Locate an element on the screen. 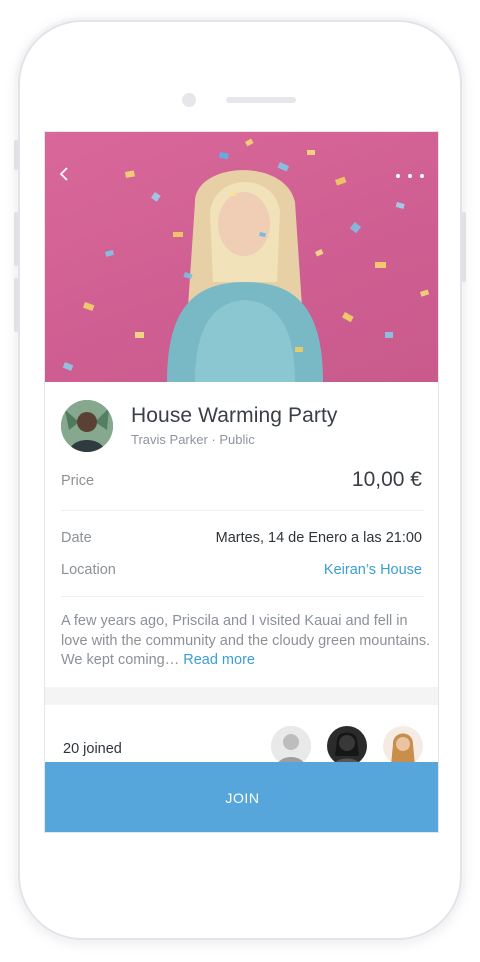  joined-count: 20 joined is located at coordinates (92, 749).